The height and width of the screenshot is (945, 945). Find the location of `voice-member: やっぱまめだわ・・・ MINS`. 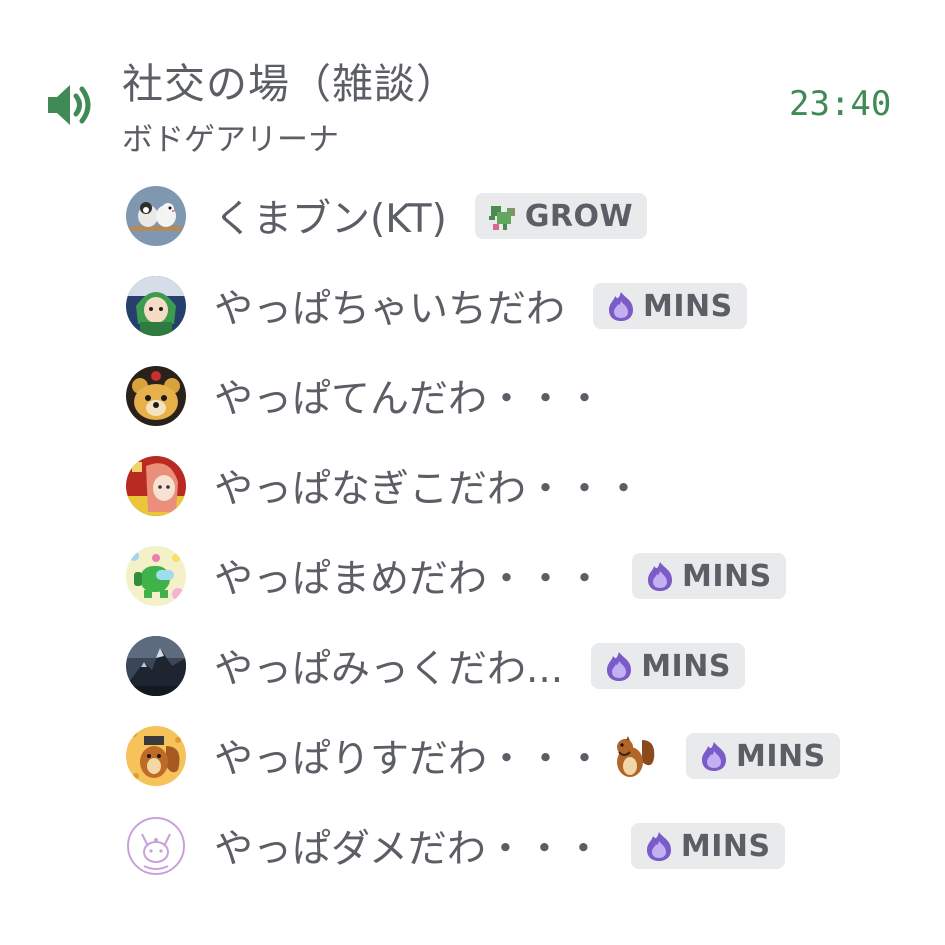

voice-member: やっぱまめだわ・・・ MINS is located at coordinates (456, 576).